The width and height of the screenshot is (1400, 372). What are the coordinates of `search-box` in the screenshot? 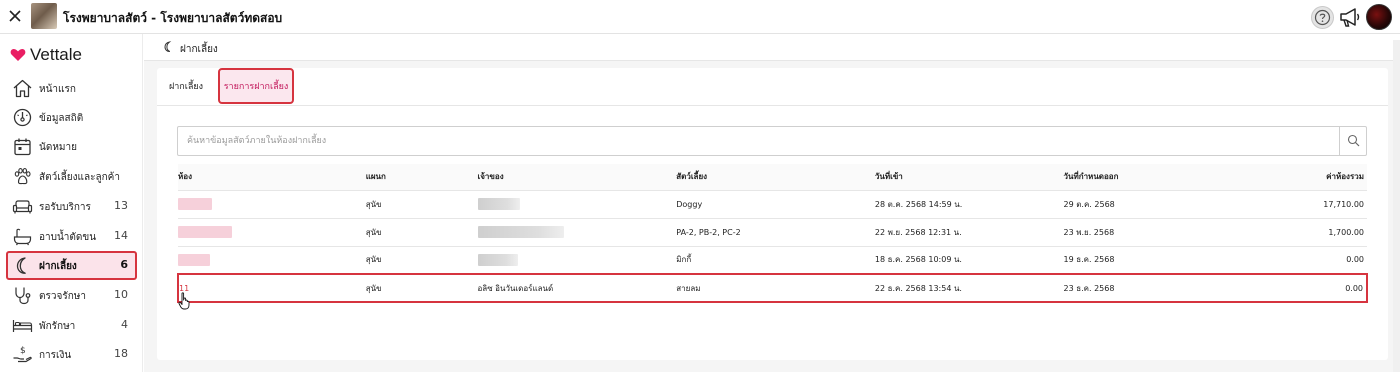 It's located at (772, 141).